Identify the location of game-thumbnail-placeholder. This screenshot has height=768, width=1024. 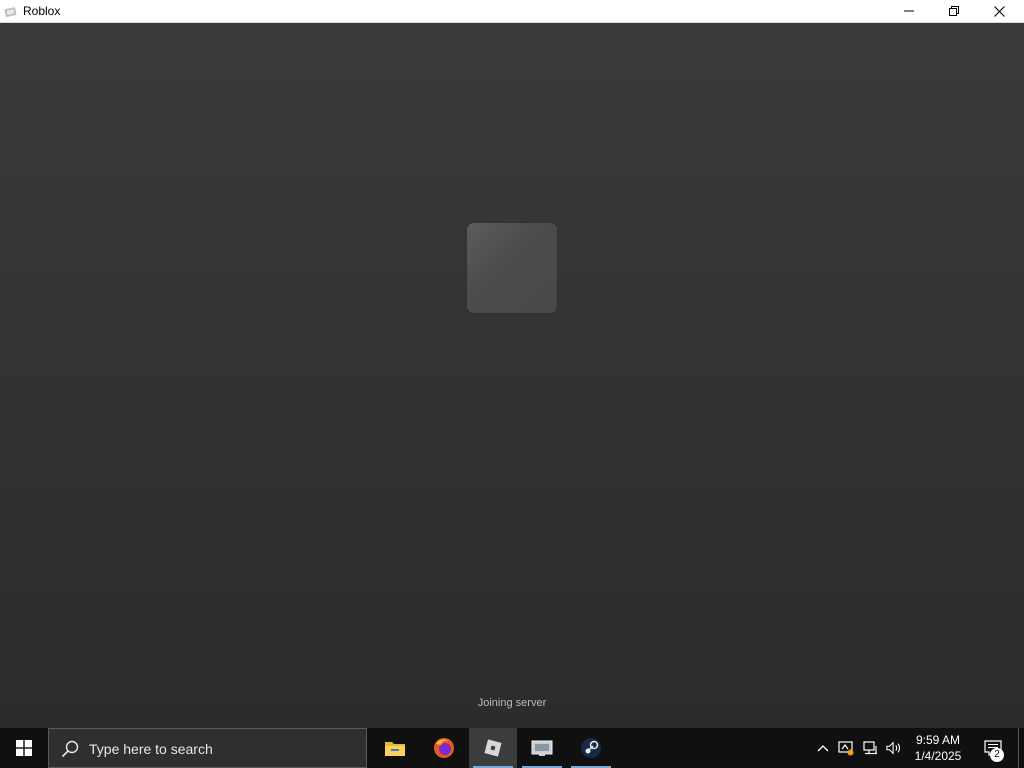
(512, 268).